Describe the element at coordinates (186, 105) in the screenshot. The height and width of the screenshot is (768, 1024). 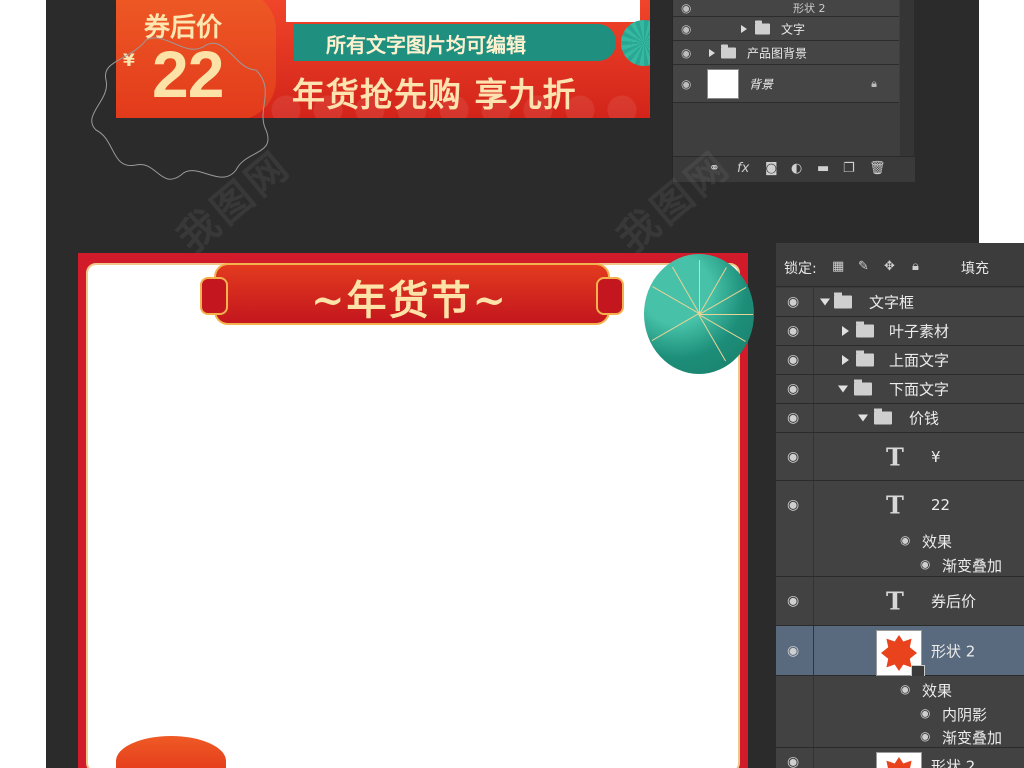
I see `shape-path-outline` at that location.